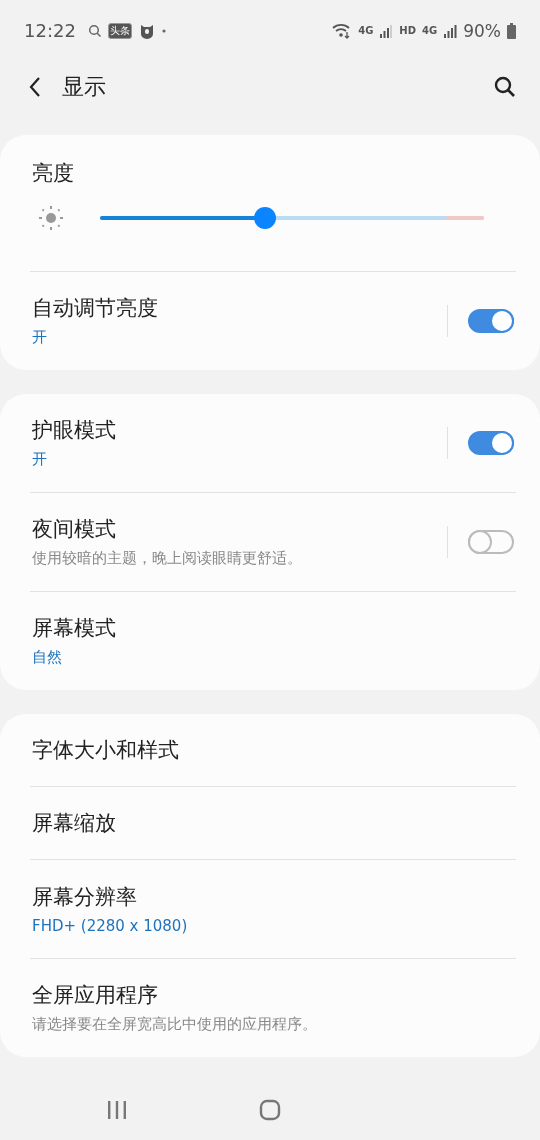  What do you see at coordinates (84, 86) in the screenshot?
I see `page-title: 显示` at bounding box center [84, 86].